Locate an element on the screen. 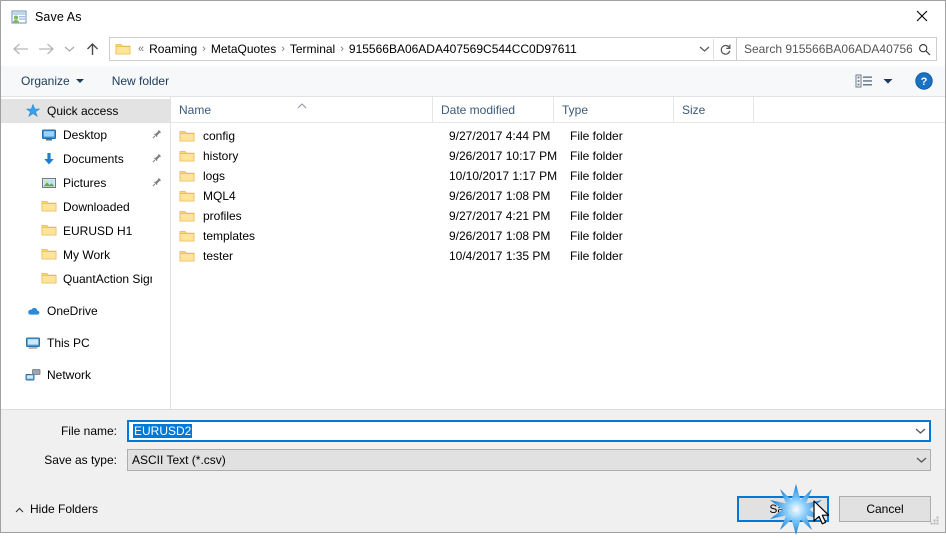 The image size is (946, 540). sidebar-item-label: Desktop is located at coordinates (85, 135).